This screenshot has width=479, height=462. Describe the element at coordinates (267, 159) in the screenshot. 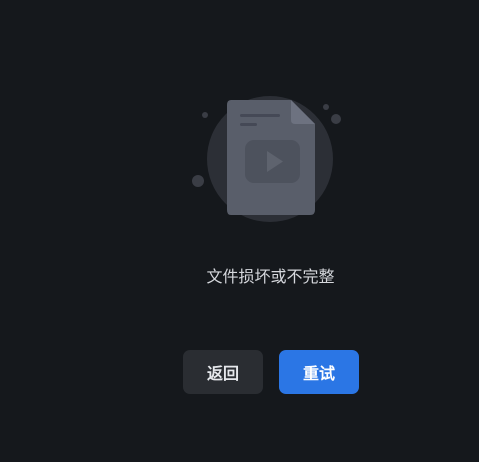

I see `corrupted-video-file-icon` at that location.